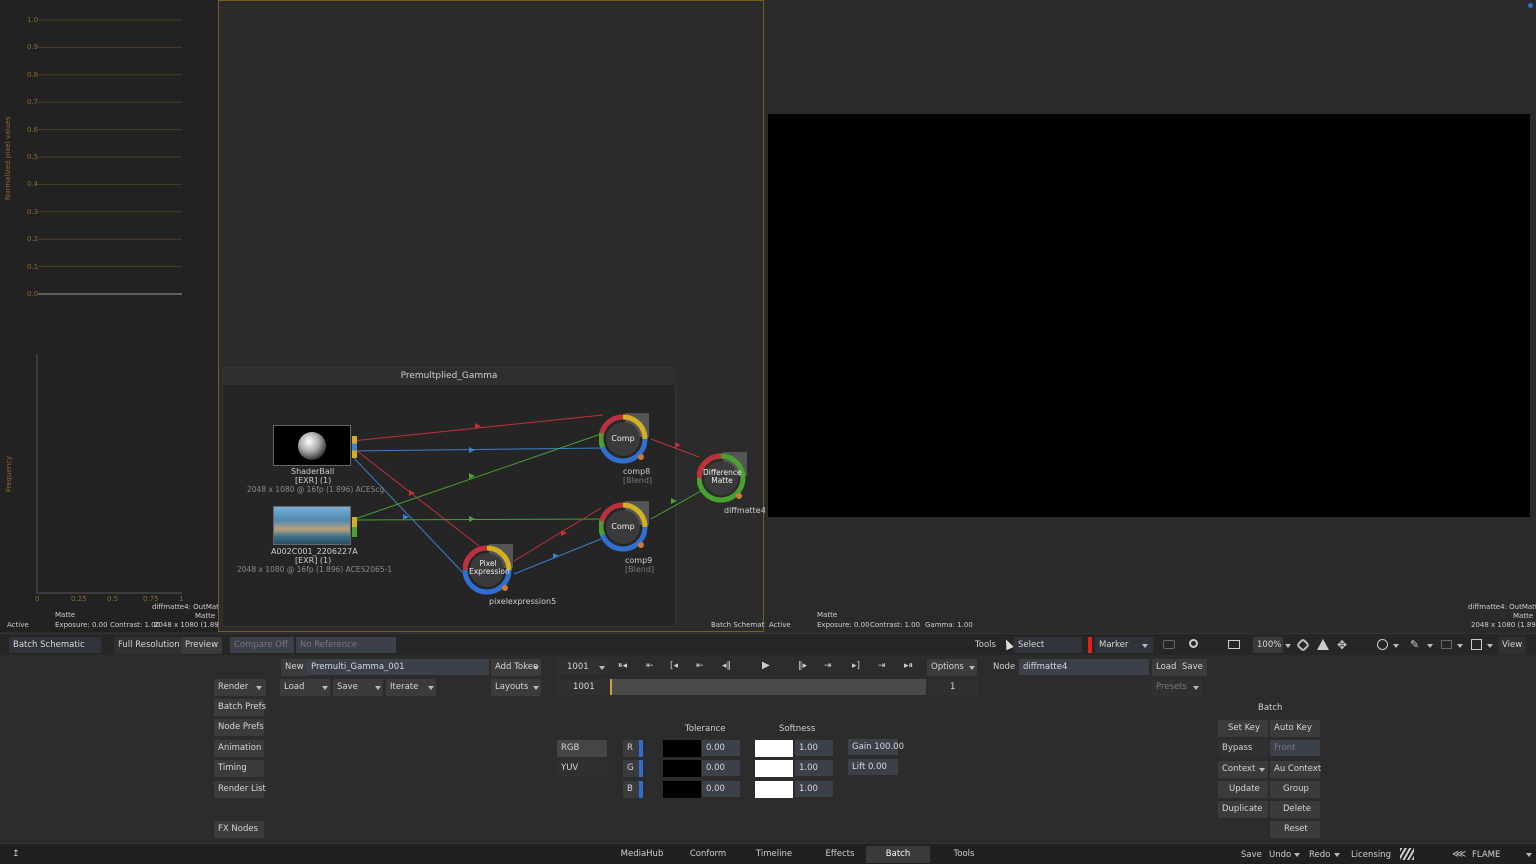  What do you see at coordinates (55, 645) in the screenshot?
I see `view-mode-select: Batch Schematic` at bounding box center [55, 645].